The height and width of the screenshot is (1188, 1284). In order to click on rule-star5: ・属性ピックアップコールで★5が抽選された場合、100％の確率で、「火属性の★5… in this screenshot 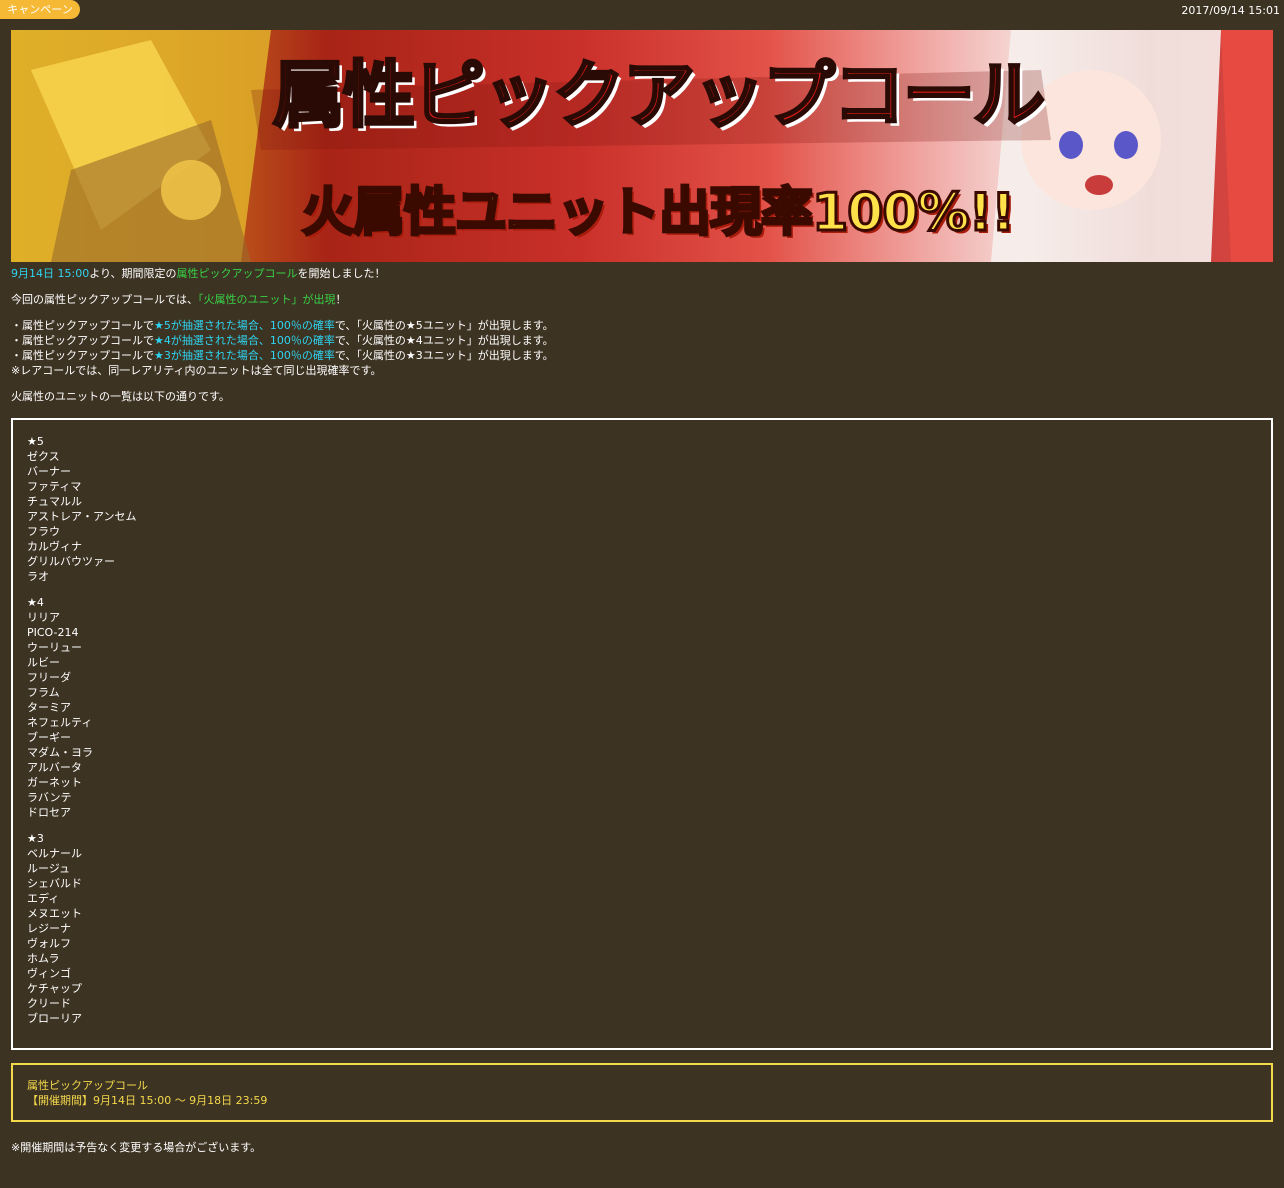, I will do `click(282, 325)`.